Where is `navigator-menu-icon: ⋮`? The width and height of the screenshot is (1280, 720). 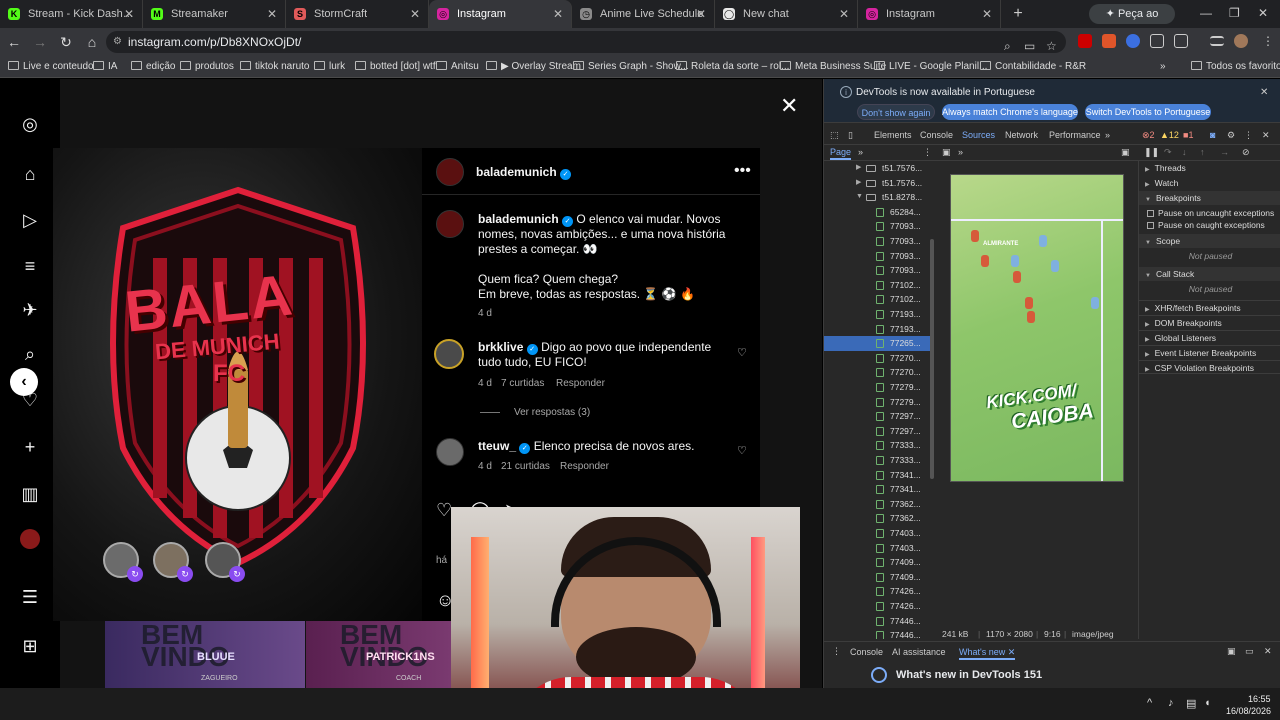
navigator-menu-icon: ⋮ is located at coordinates (927, 152).